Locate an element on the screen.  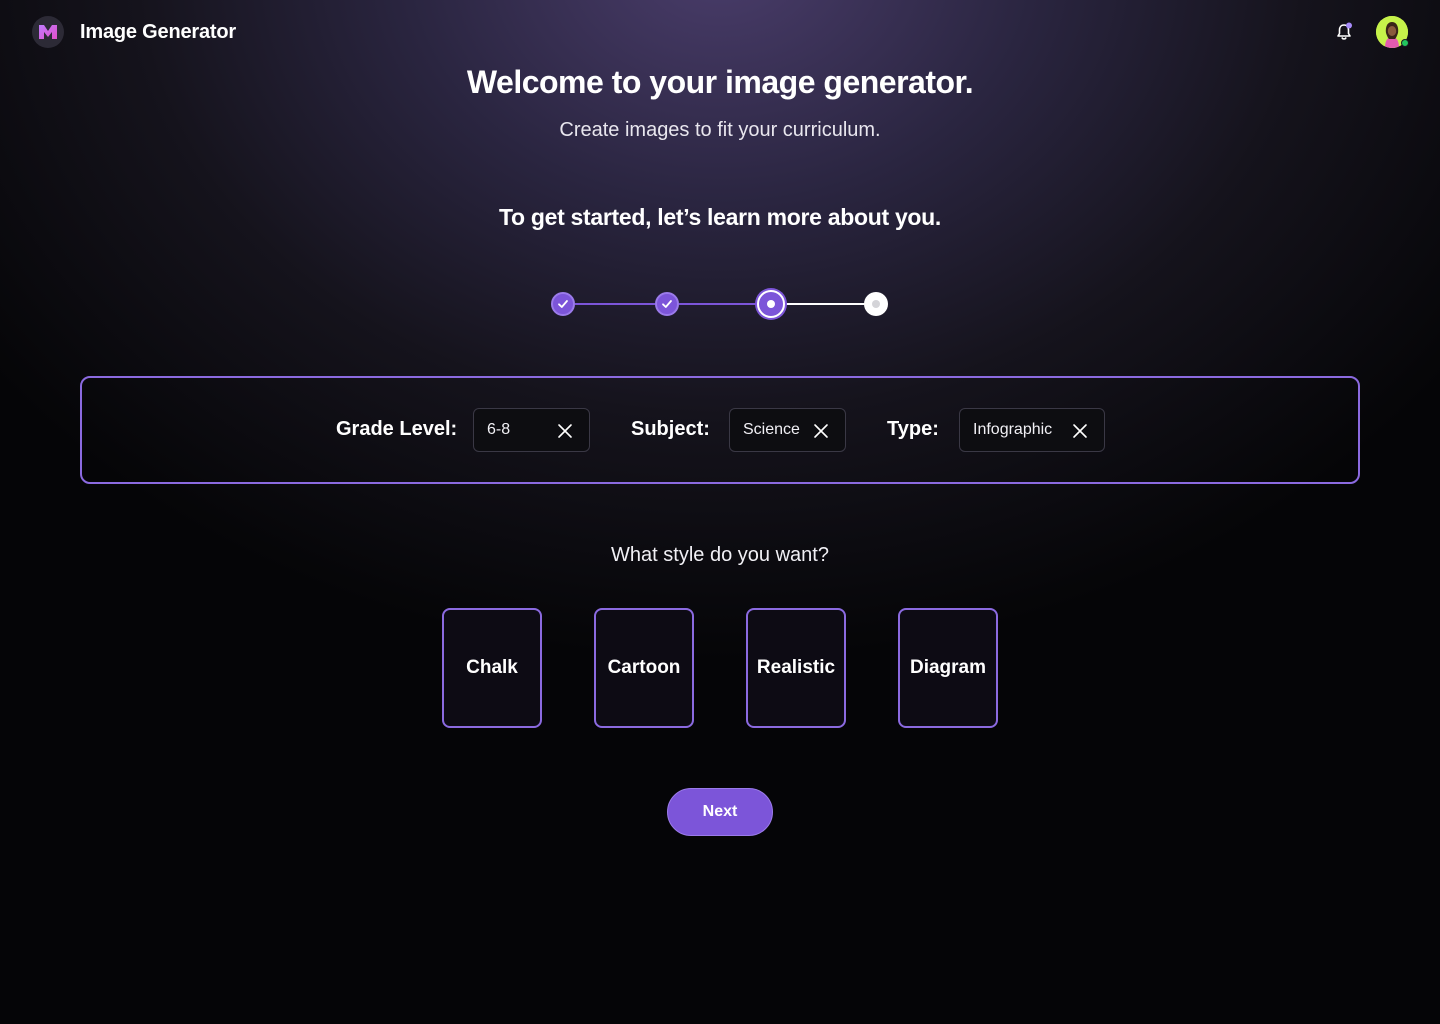
bell-icon is located at coordinates (1344, 32).